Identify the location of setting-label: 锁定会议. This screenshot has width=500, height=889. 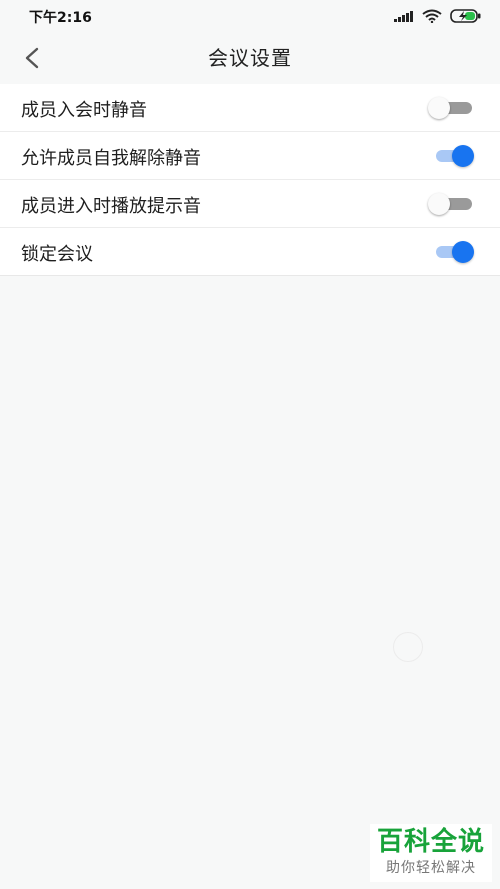
(57, 254).